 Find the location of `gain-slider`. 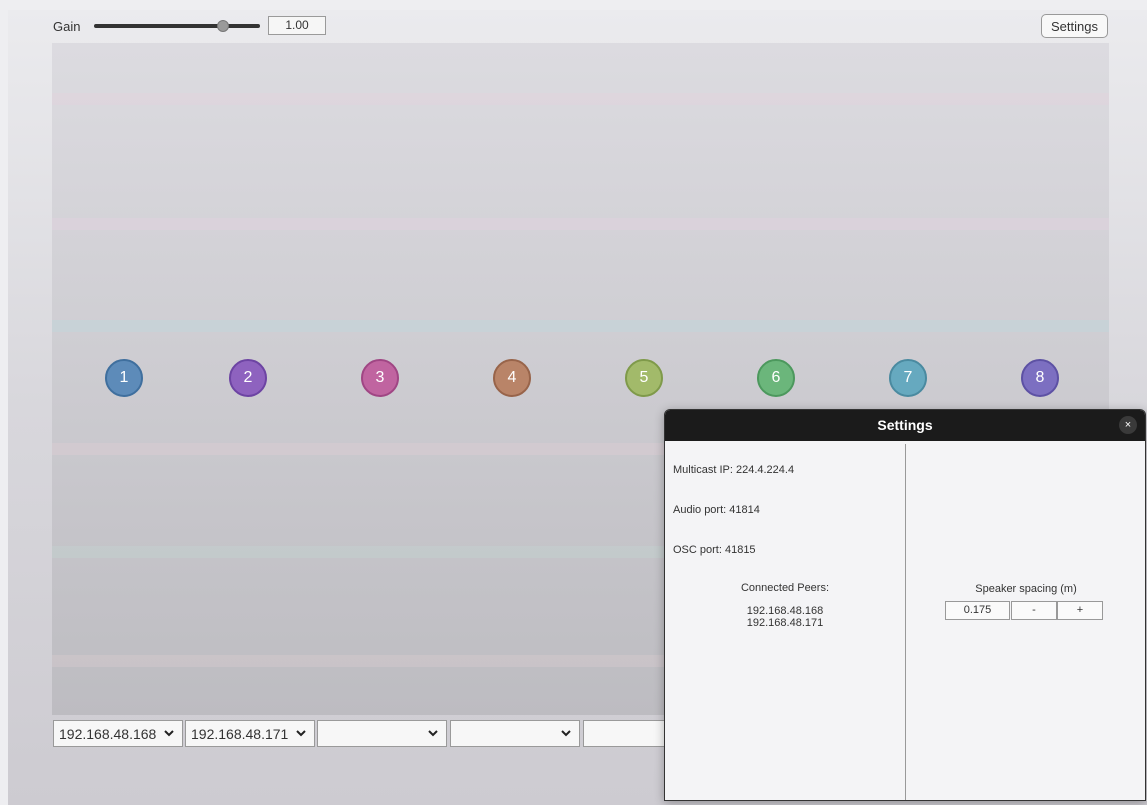

gain-slider is located at coordinates (177, 26).